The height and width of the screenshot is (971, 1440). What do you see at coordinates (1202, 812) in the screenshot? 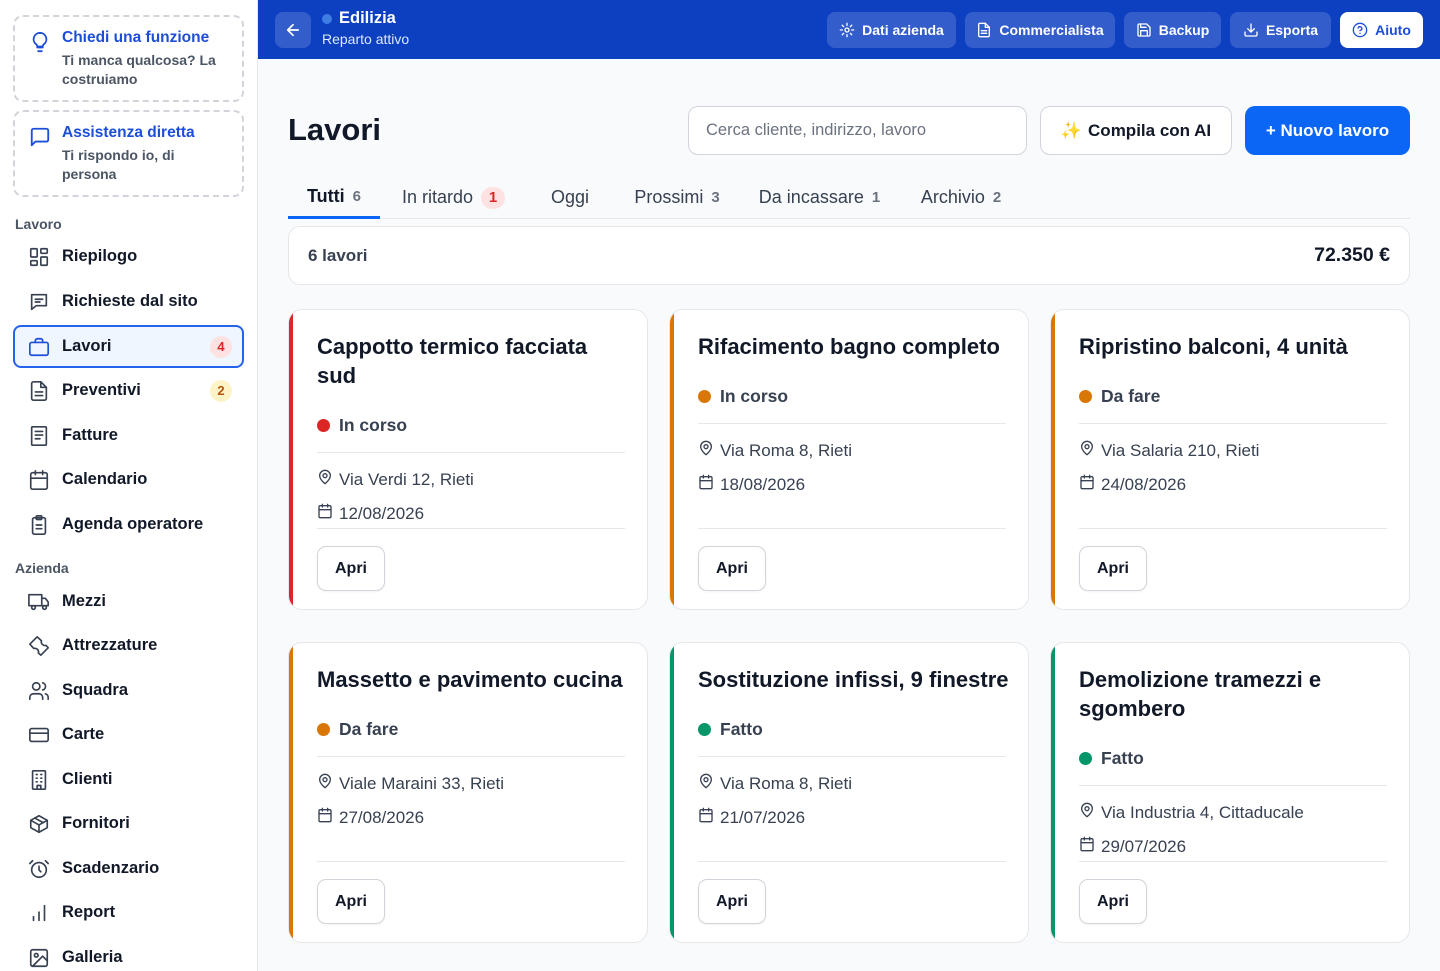
I see `address-text: Via Industria 4, Cittaducale` at bounding box center [1202, 812].